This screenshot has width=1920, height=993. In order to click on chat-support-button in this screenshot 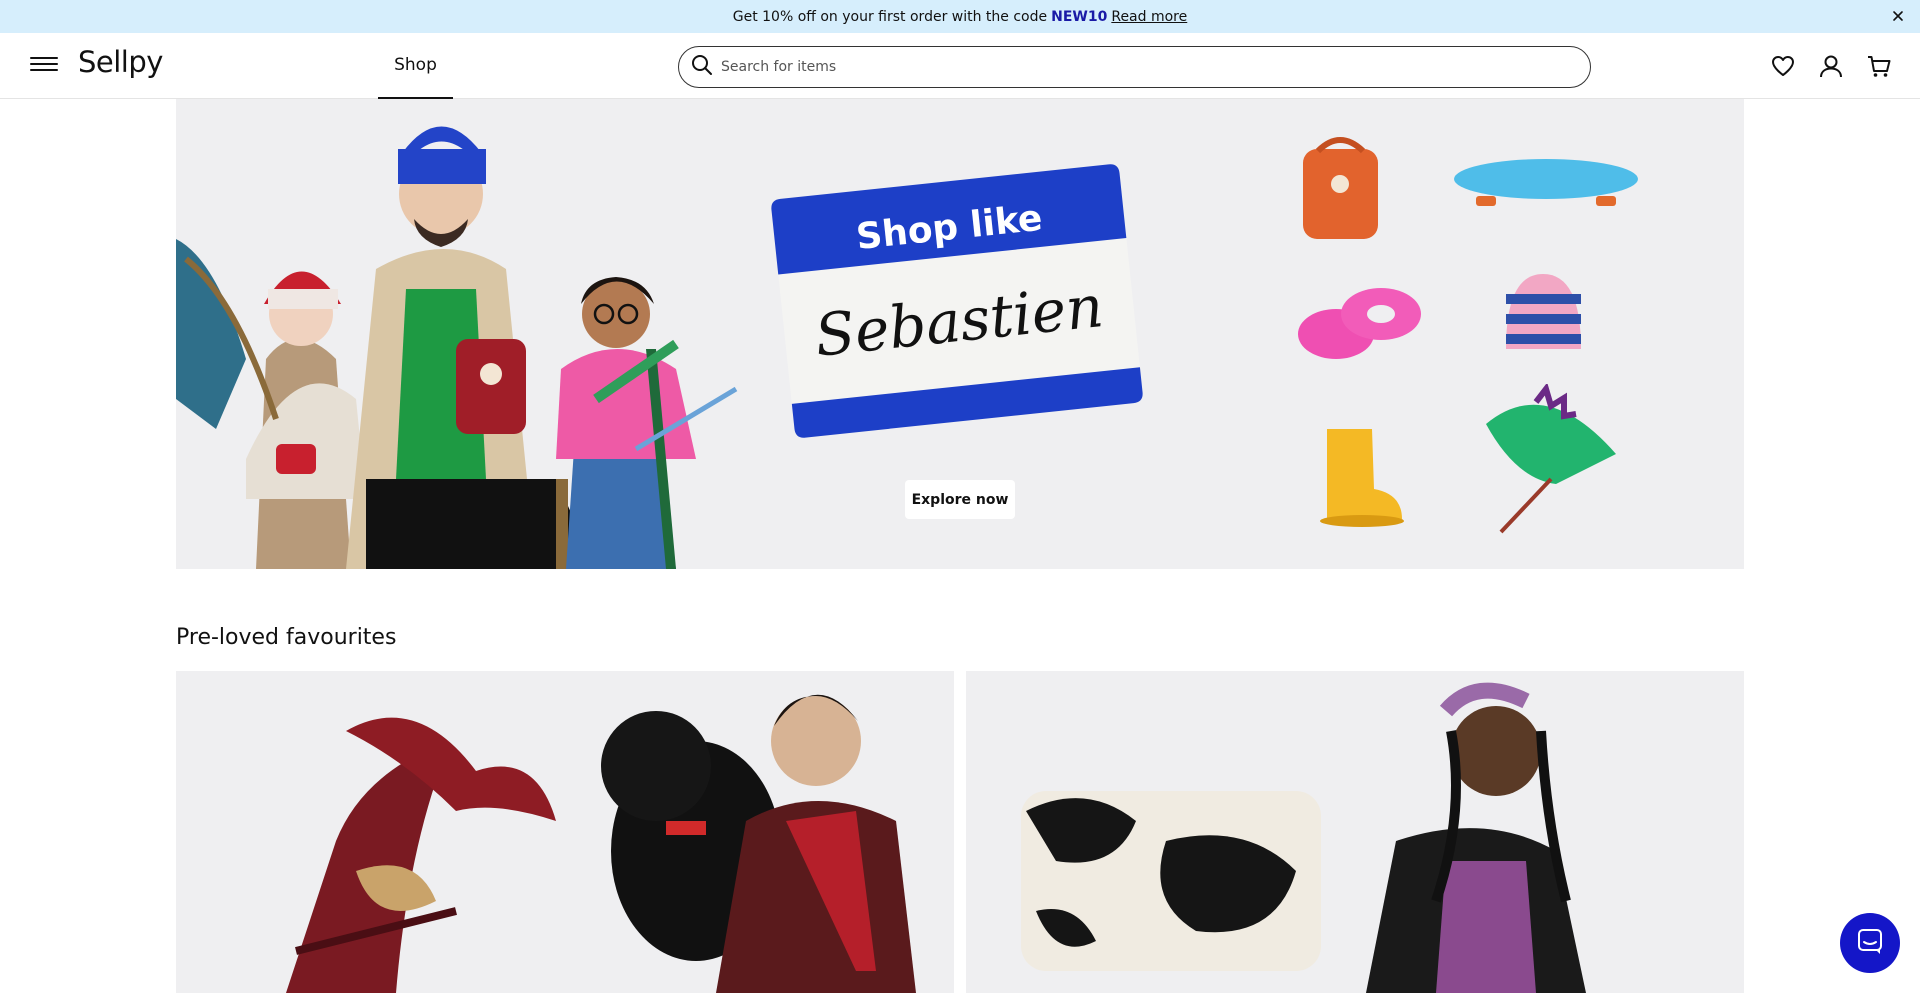, I will do `click(1870, 943)`.